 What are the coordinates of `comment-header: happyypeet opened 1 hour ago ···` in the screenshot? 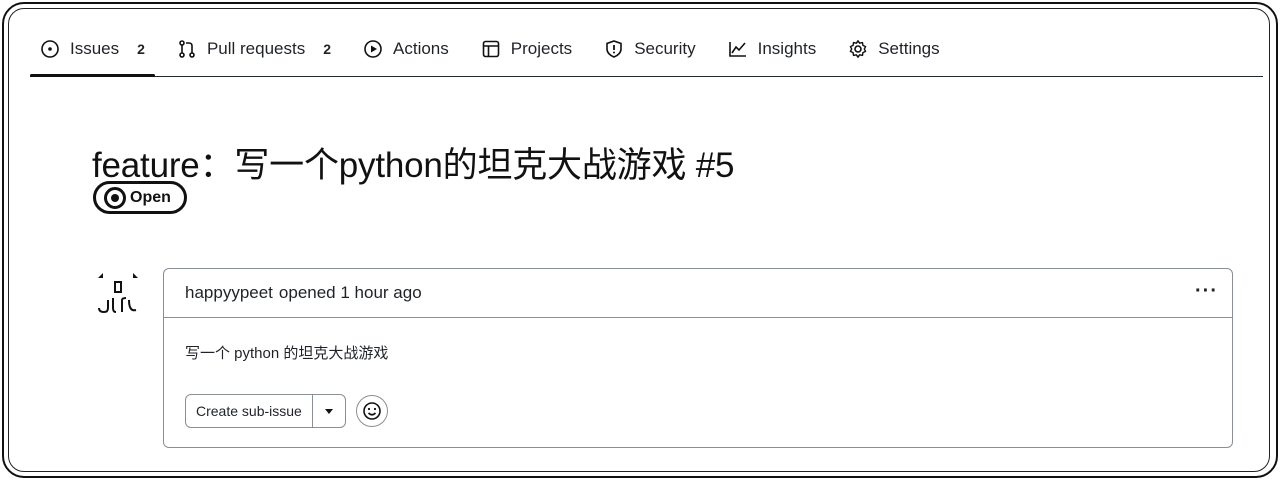 It's located at (698, 293).